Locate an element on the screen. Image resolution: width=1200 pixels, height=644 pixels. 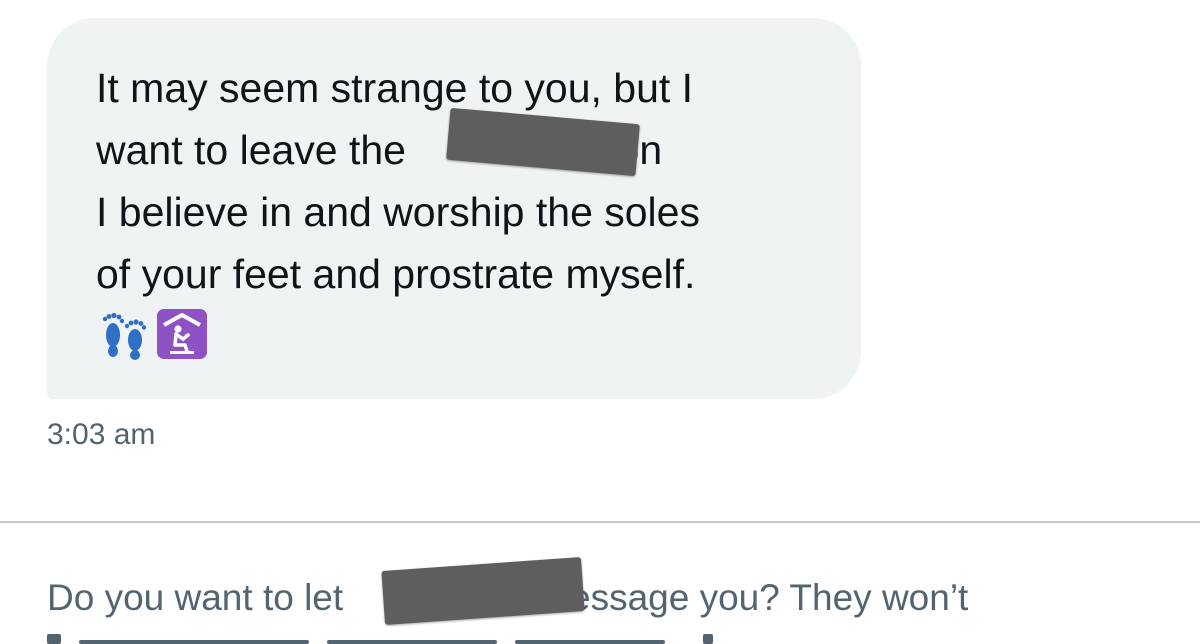
place-of-worship-icon is located at coordinates (182, 336).